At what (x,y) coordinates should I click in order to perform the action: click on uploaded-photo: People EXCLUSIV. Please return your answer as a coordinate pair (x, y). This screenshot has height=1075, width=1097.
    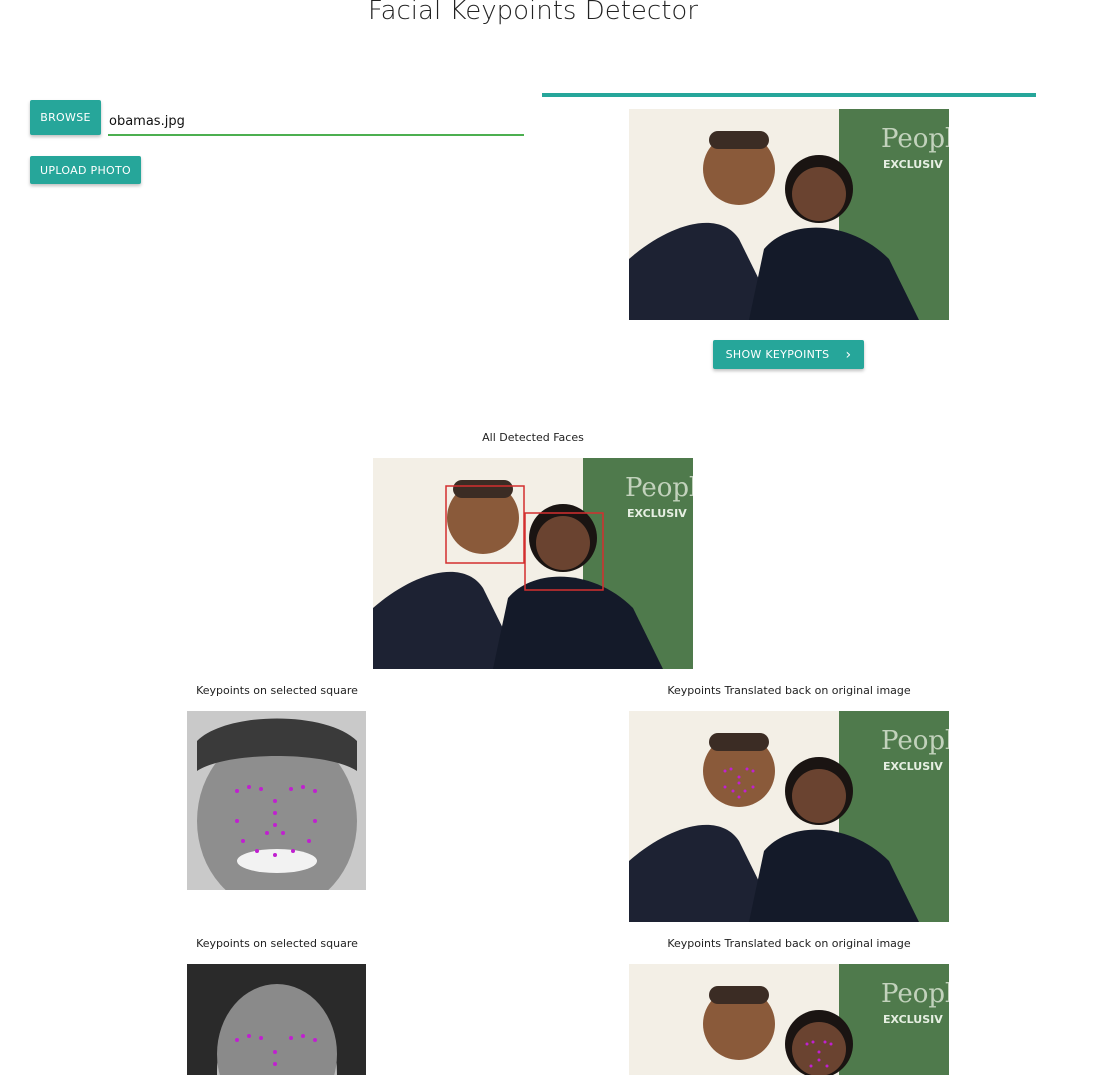
    Looking at the image, I should click on (789, 214).